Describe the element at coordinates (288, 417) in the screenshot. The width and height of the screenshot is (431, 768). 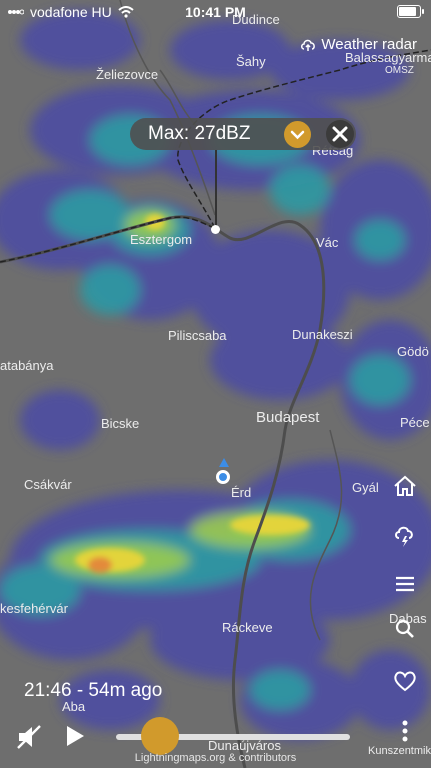
I see `city-label: Budapest` at that location.